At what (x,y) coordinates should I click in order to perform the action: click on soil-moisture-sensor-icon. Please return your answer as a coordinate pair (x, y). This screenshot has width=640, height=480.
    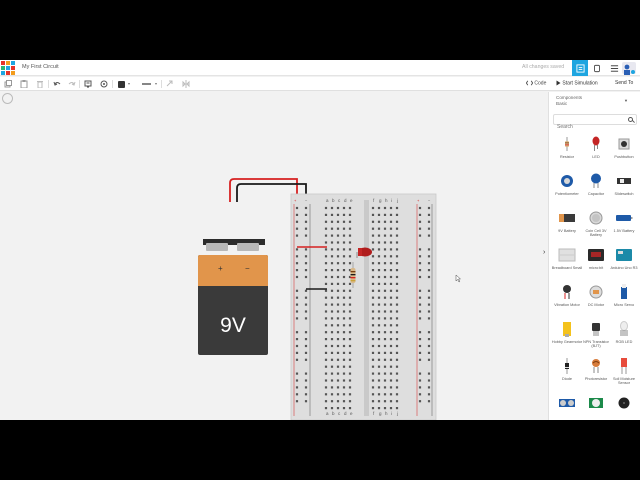
    Looking at the image, I should click on (624, 366).